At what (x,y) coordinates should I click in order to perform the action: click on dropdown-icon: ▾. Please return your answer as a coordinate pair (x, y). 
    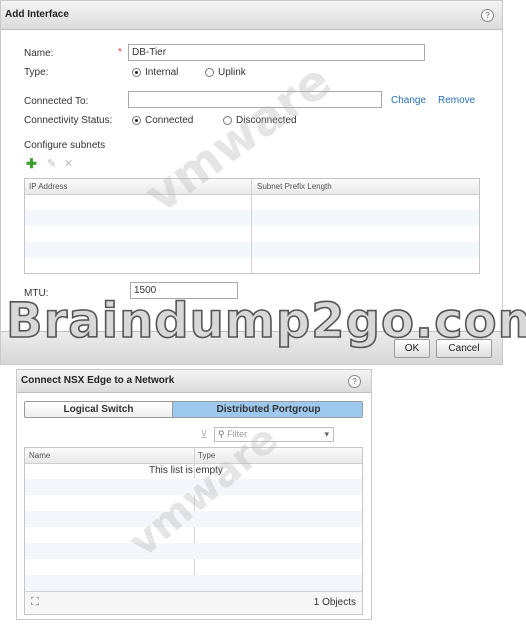
    Looking at the image, I should click on (326, 434).